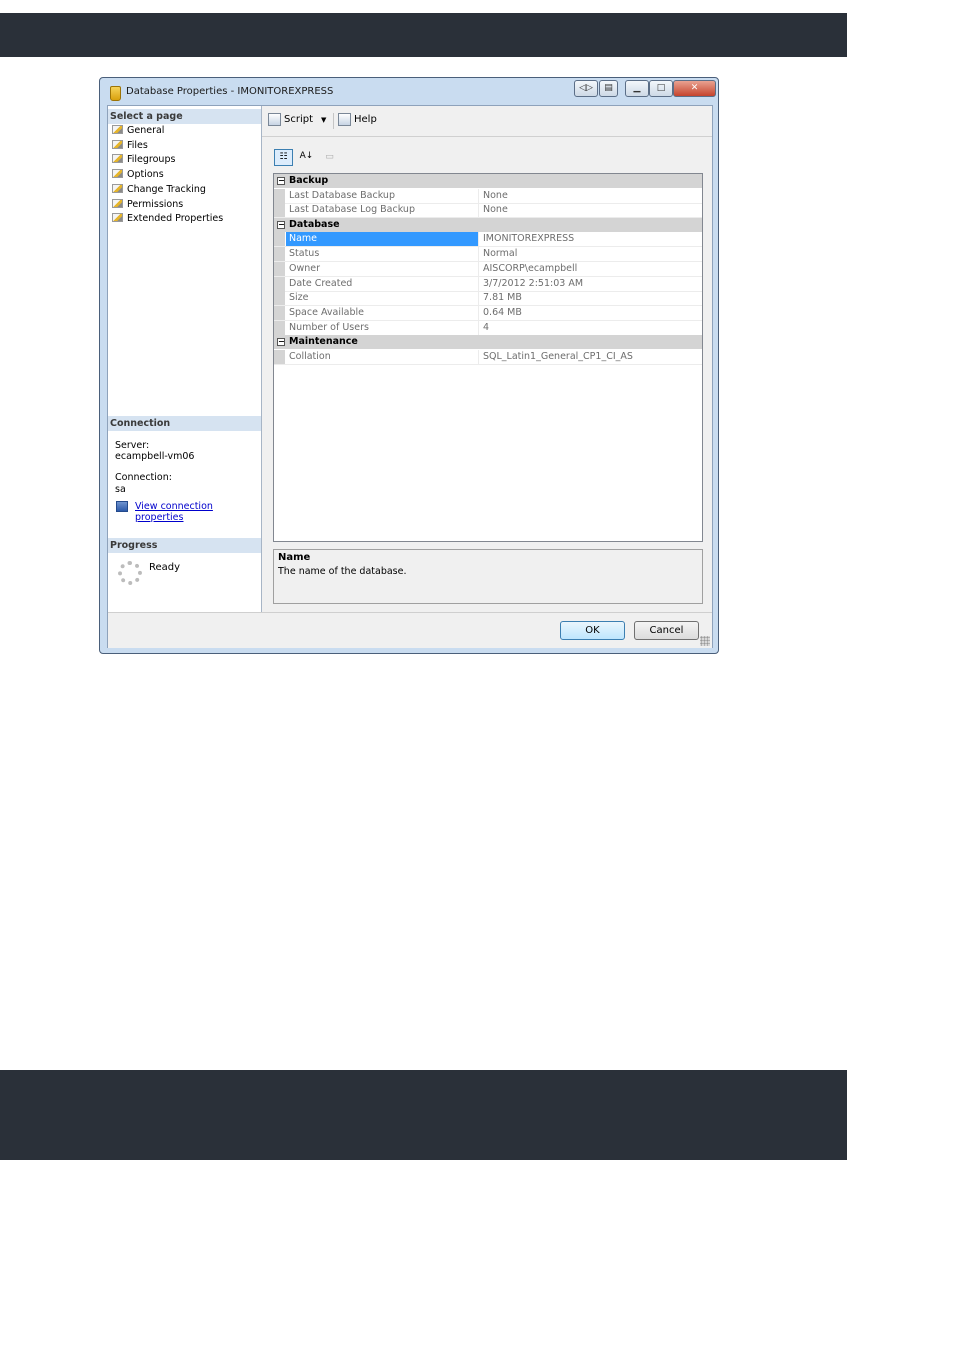 This screenshot has height=1350, width=954. Describe the element at coordinates (694, 88) in the screenshot. I see `close-button: ✕` at that location.